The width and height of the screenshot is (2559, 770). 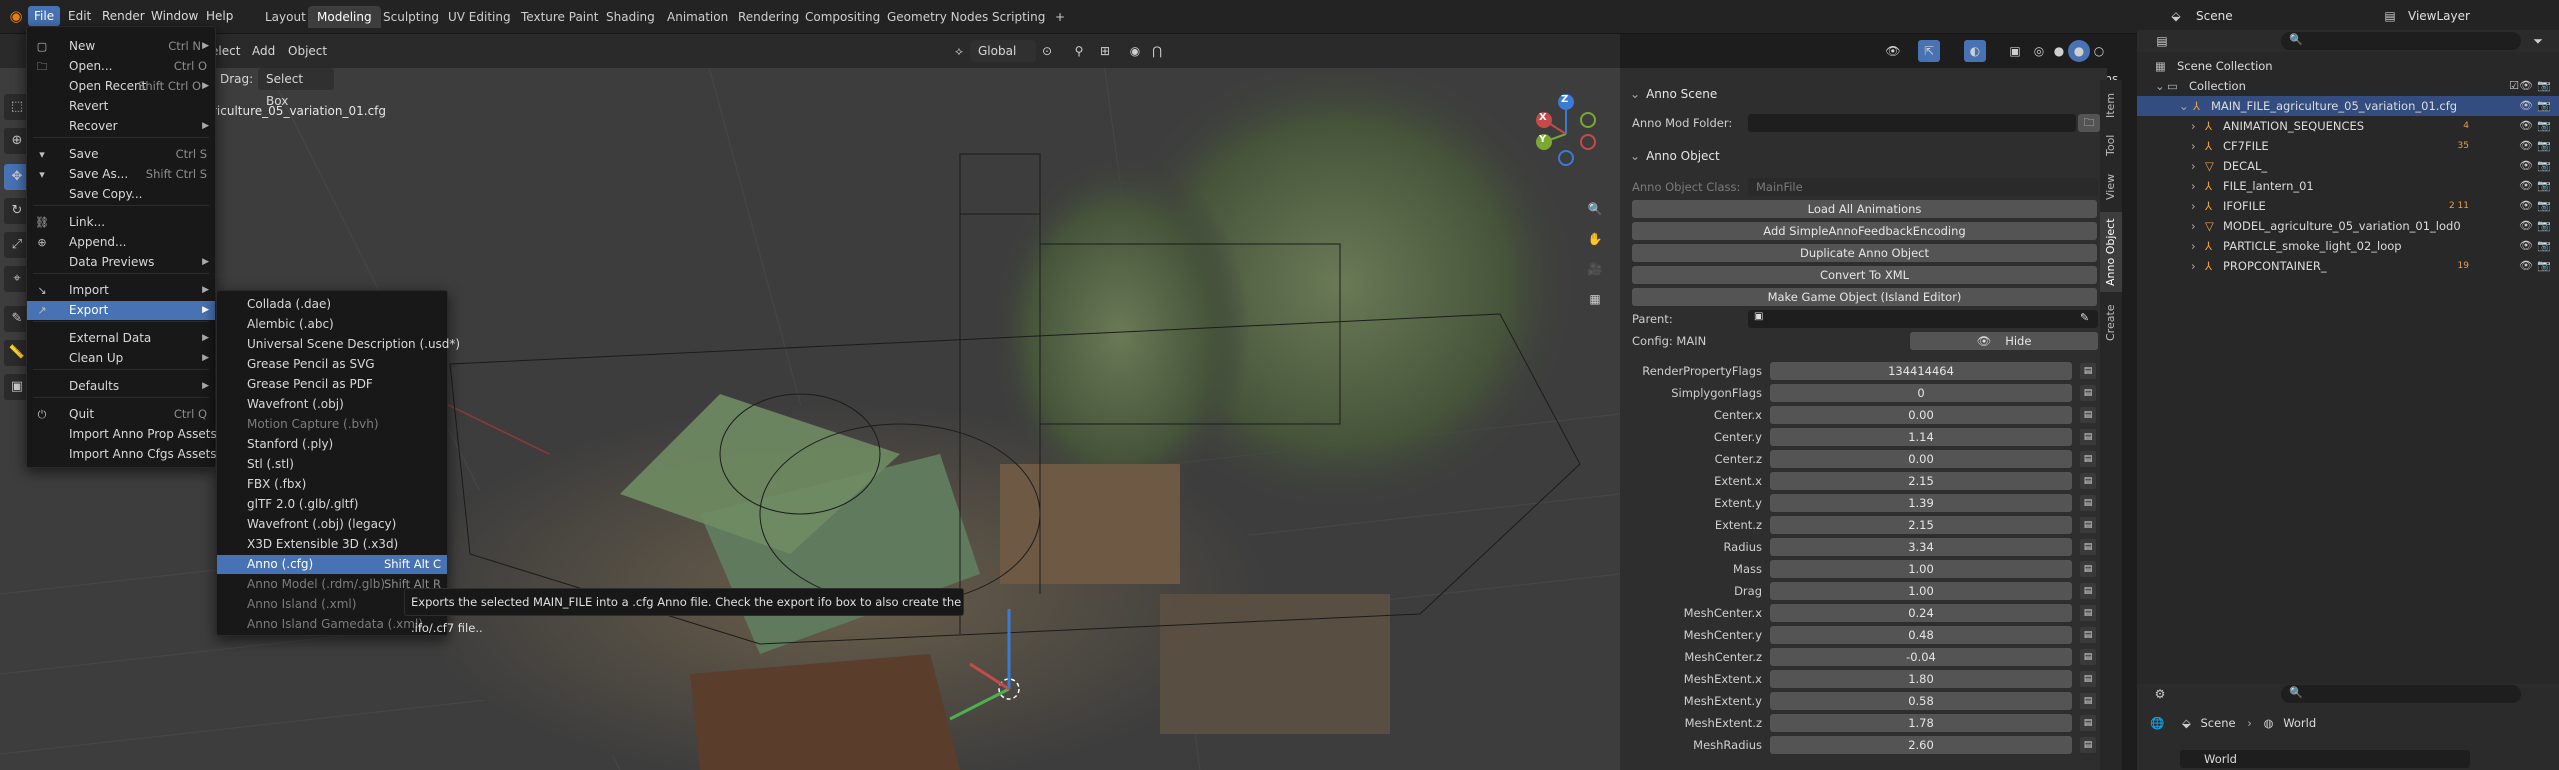 What do you see at coordinates (1921, 393) in the screenshot?
I see `property-value-field: 0` at bounding box center [1921, 393].